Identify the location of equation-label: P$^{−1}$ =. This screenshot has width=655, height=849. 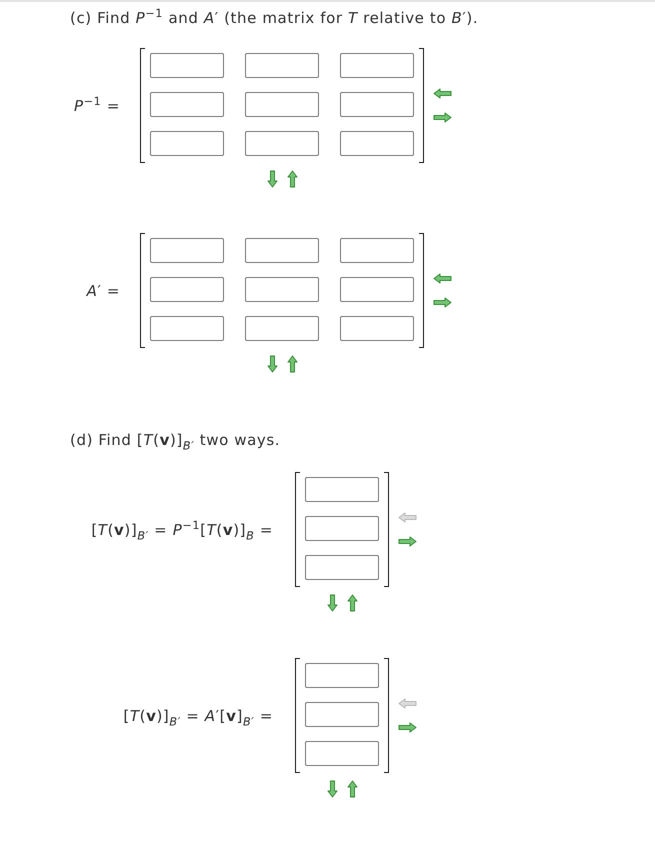
(97, 105).